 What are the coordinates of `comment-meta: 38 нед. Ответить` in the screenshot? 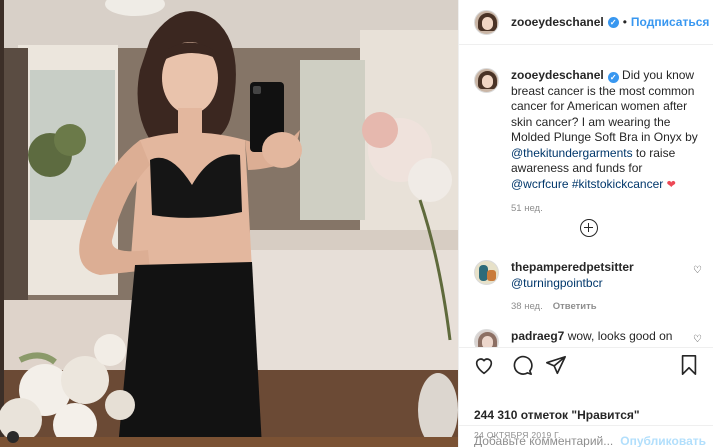 It's located at (596, 307).